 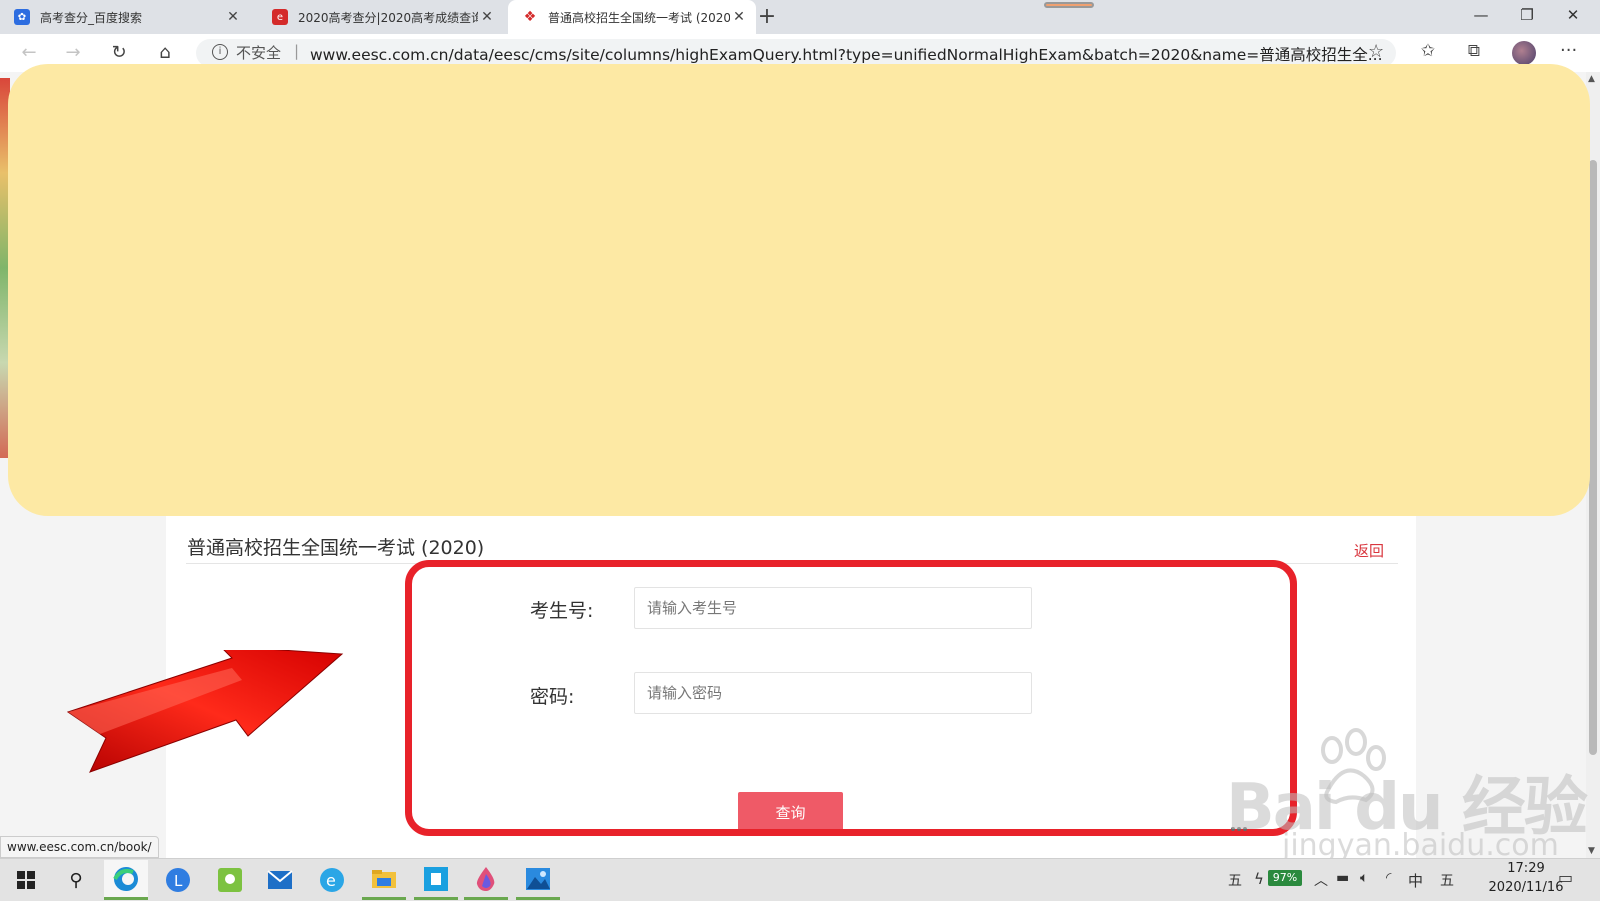 I want to click on search-icon: ⚲, so click(x=76, y=880).